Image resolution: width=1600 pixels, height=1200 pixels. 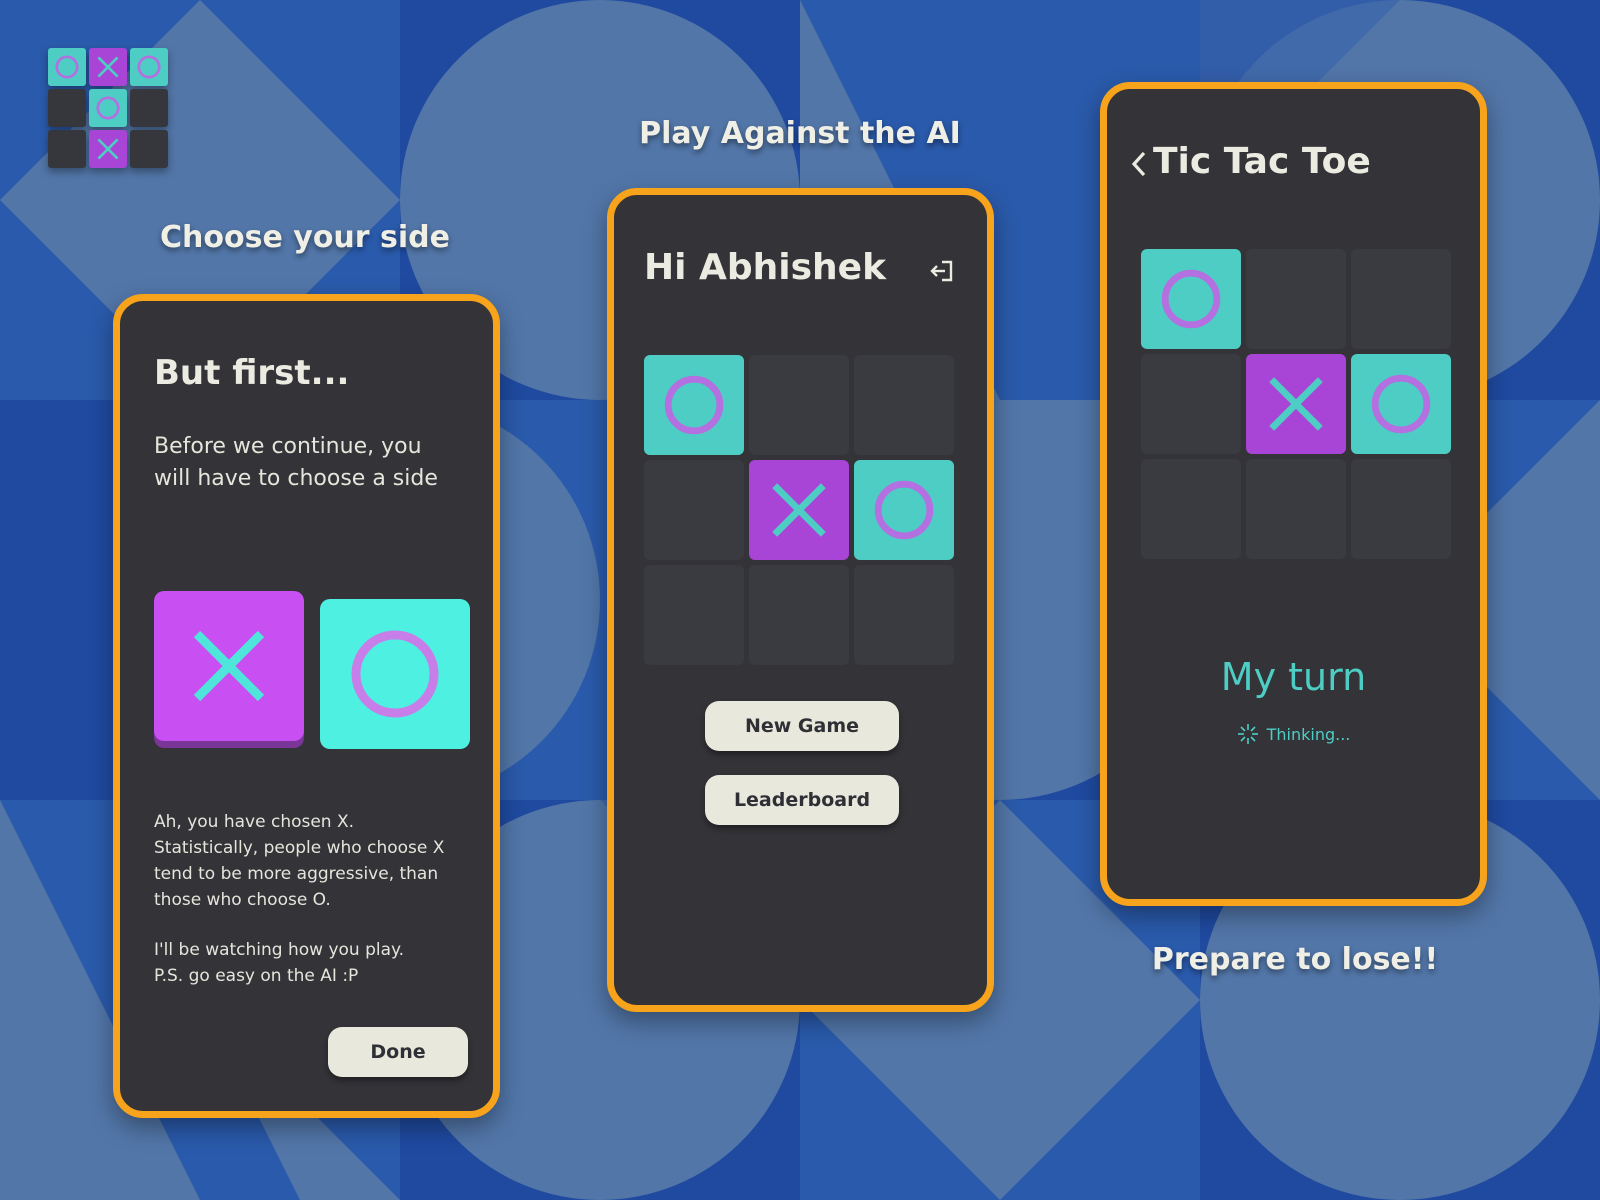 I want to click on spinner-icon, so click(x=1247, y=734).